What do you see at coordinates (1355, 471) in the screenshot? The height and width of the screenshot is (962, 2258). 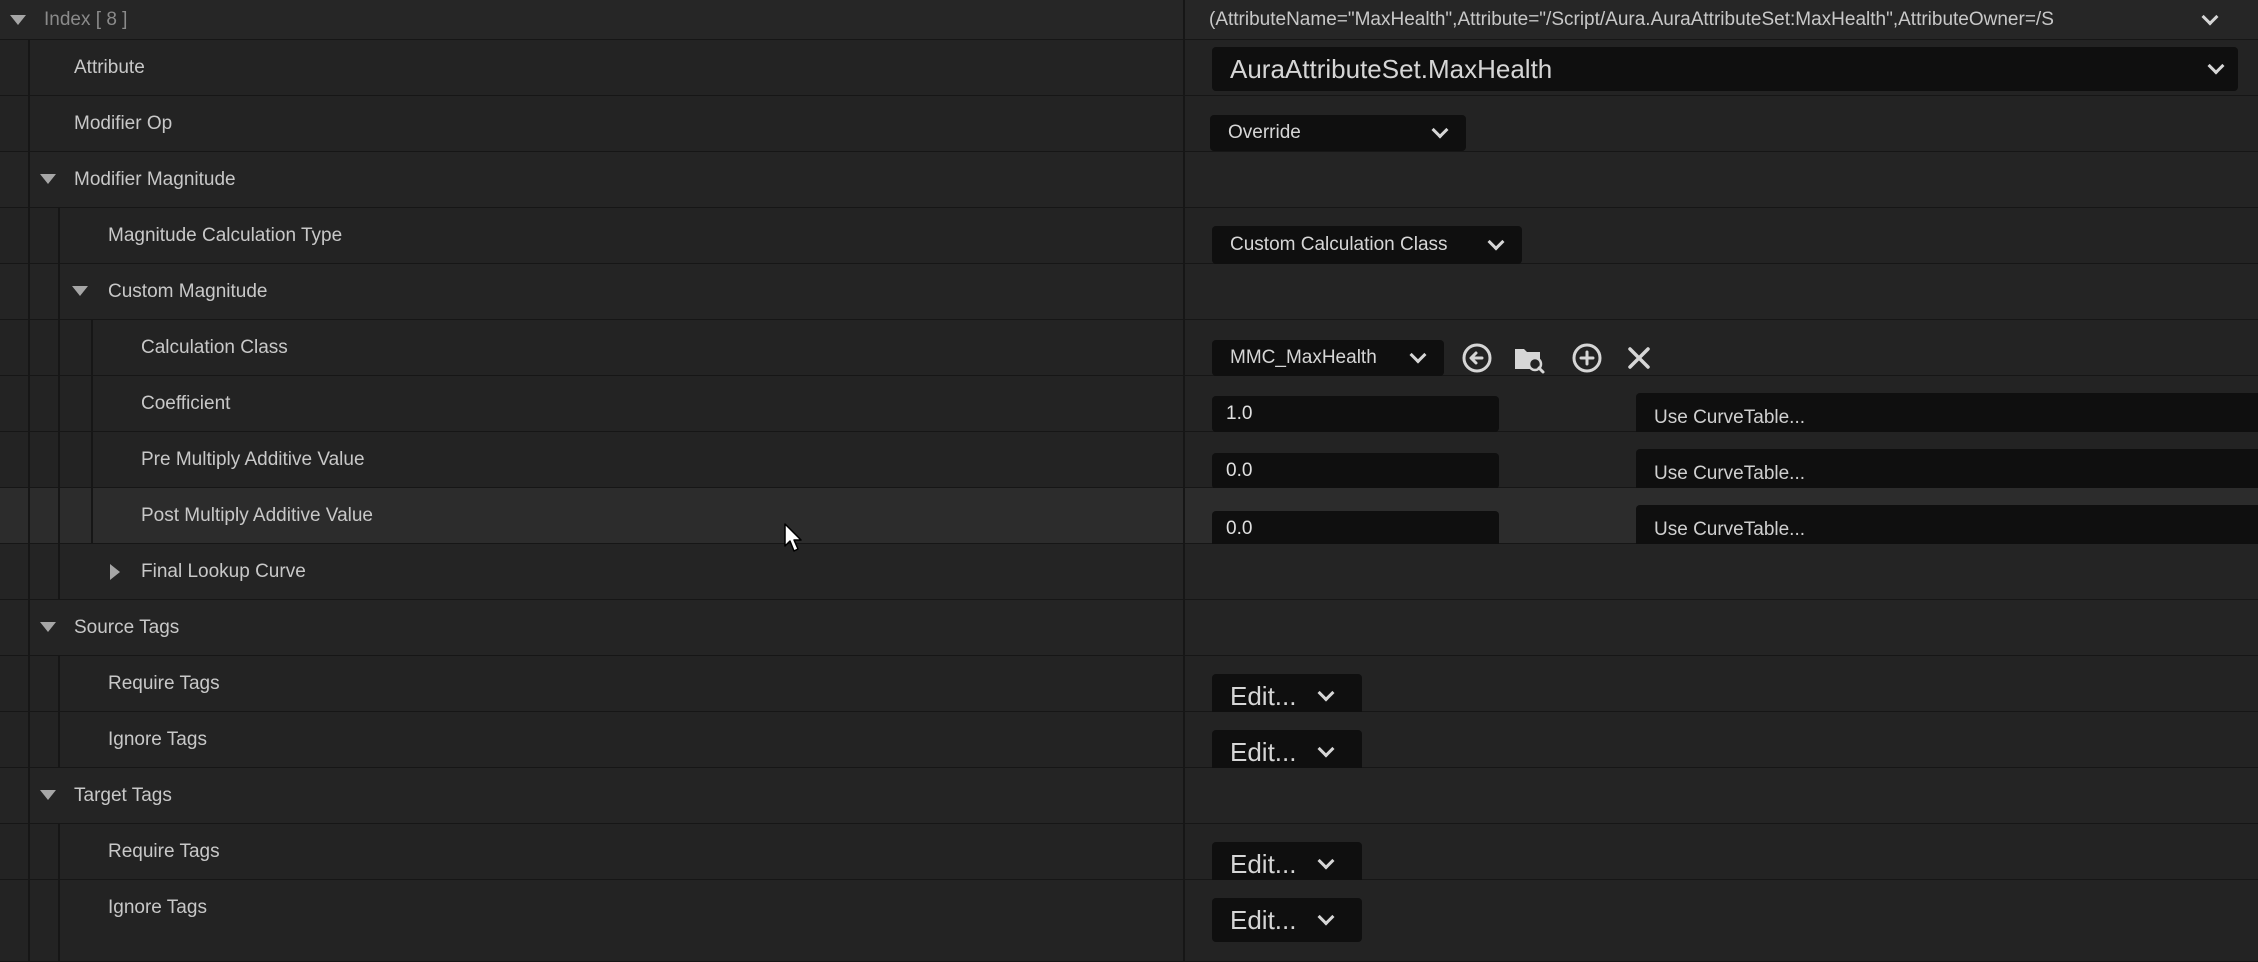 I see `pre-multiply-input: 0.0` at bounding box center [1355, 471].